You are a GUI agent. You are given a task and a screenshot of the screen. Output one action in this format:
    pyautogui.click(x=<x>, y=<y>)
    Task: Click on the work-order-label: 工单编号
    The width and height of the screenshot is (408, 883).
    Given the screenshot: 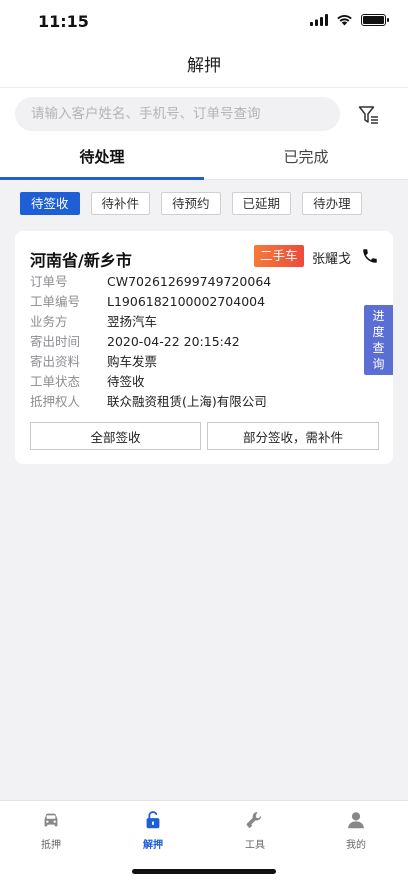 What is the action you would take?
    pyautogui.click(x=55, y=301)
    